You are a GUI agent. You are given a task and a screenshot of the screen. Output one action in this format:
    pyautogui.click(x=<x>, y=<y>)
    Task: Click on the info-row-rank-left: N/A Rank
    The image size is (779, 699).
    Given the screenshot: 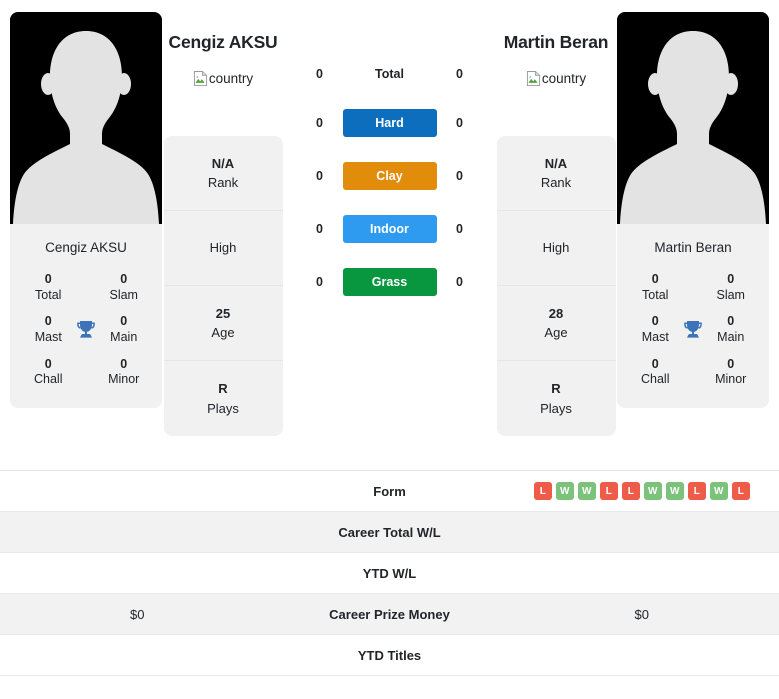 What is the action you would take?
    pyautogui.click(x=223, y=173)
    